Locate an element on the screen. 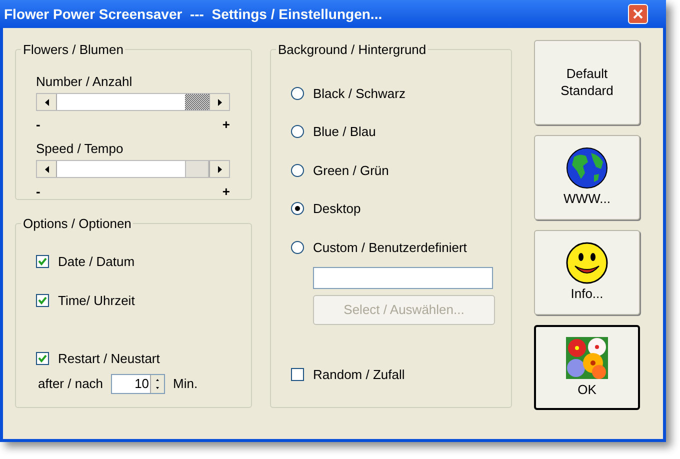  radio-label: Blue / Blau is located at coordinates (344, 132).